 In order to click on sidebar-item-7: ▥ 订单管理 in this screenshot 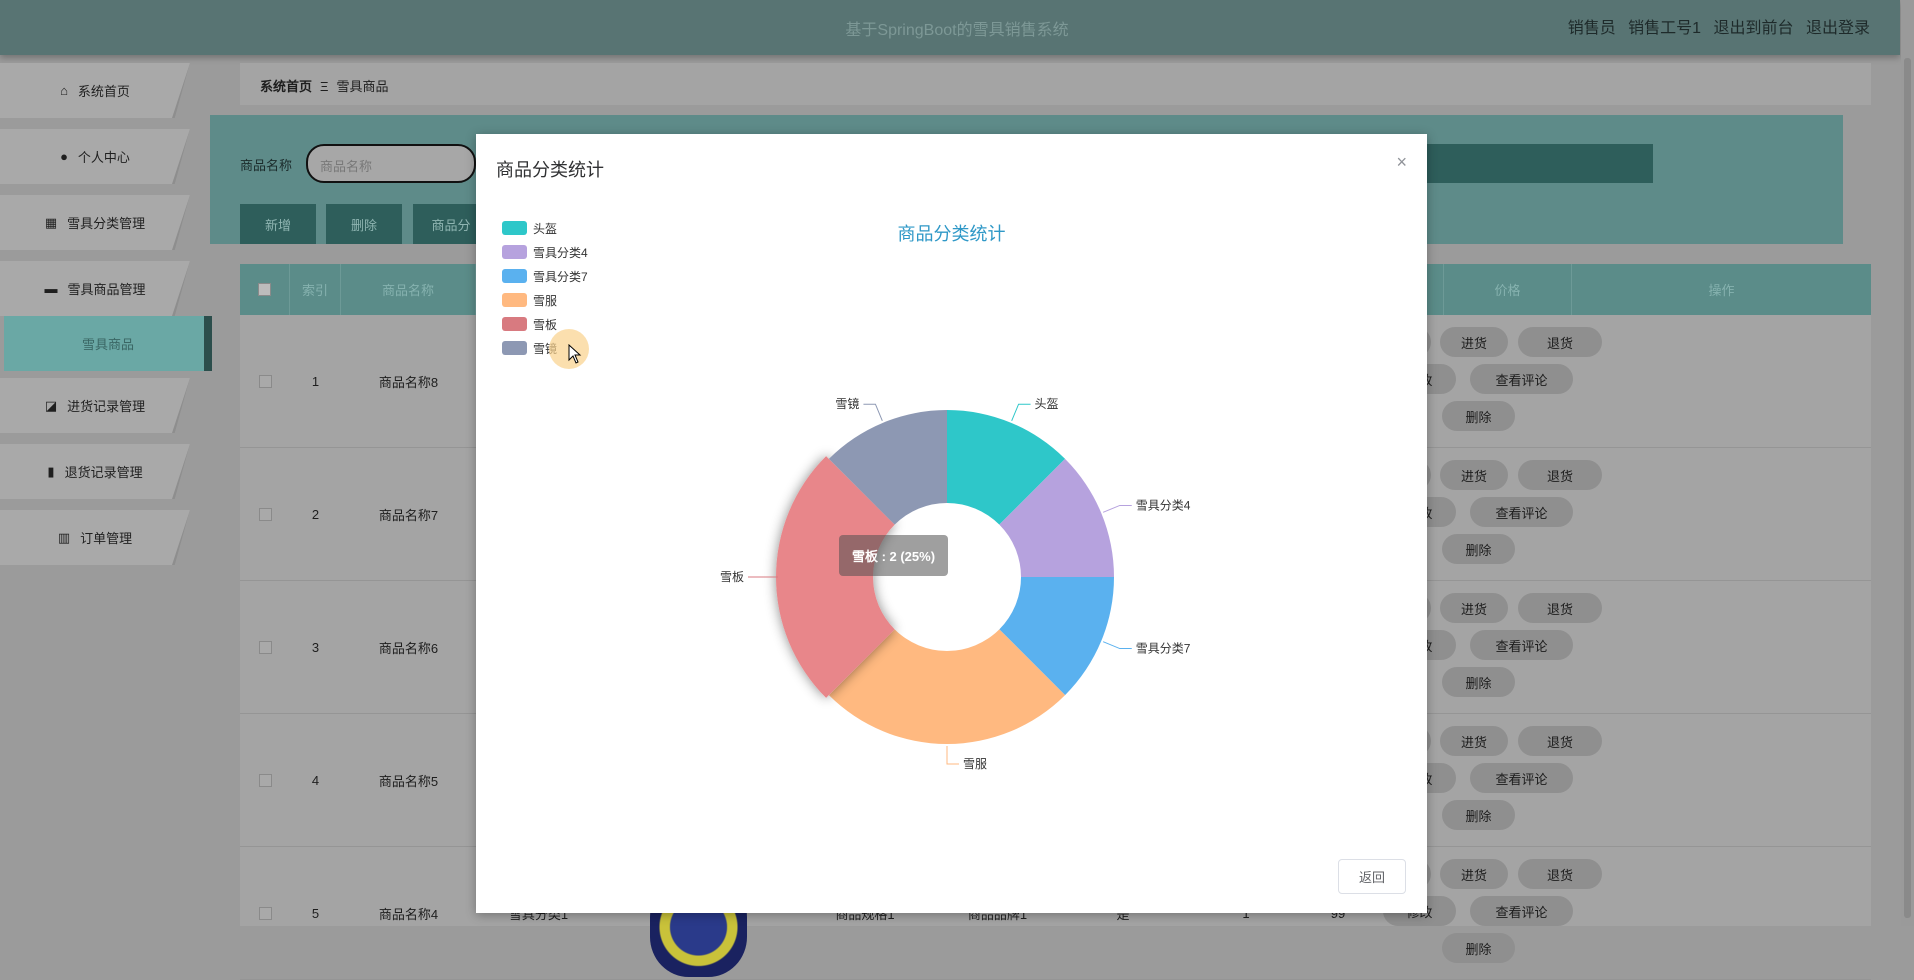, I will do `click(95, 537)`.